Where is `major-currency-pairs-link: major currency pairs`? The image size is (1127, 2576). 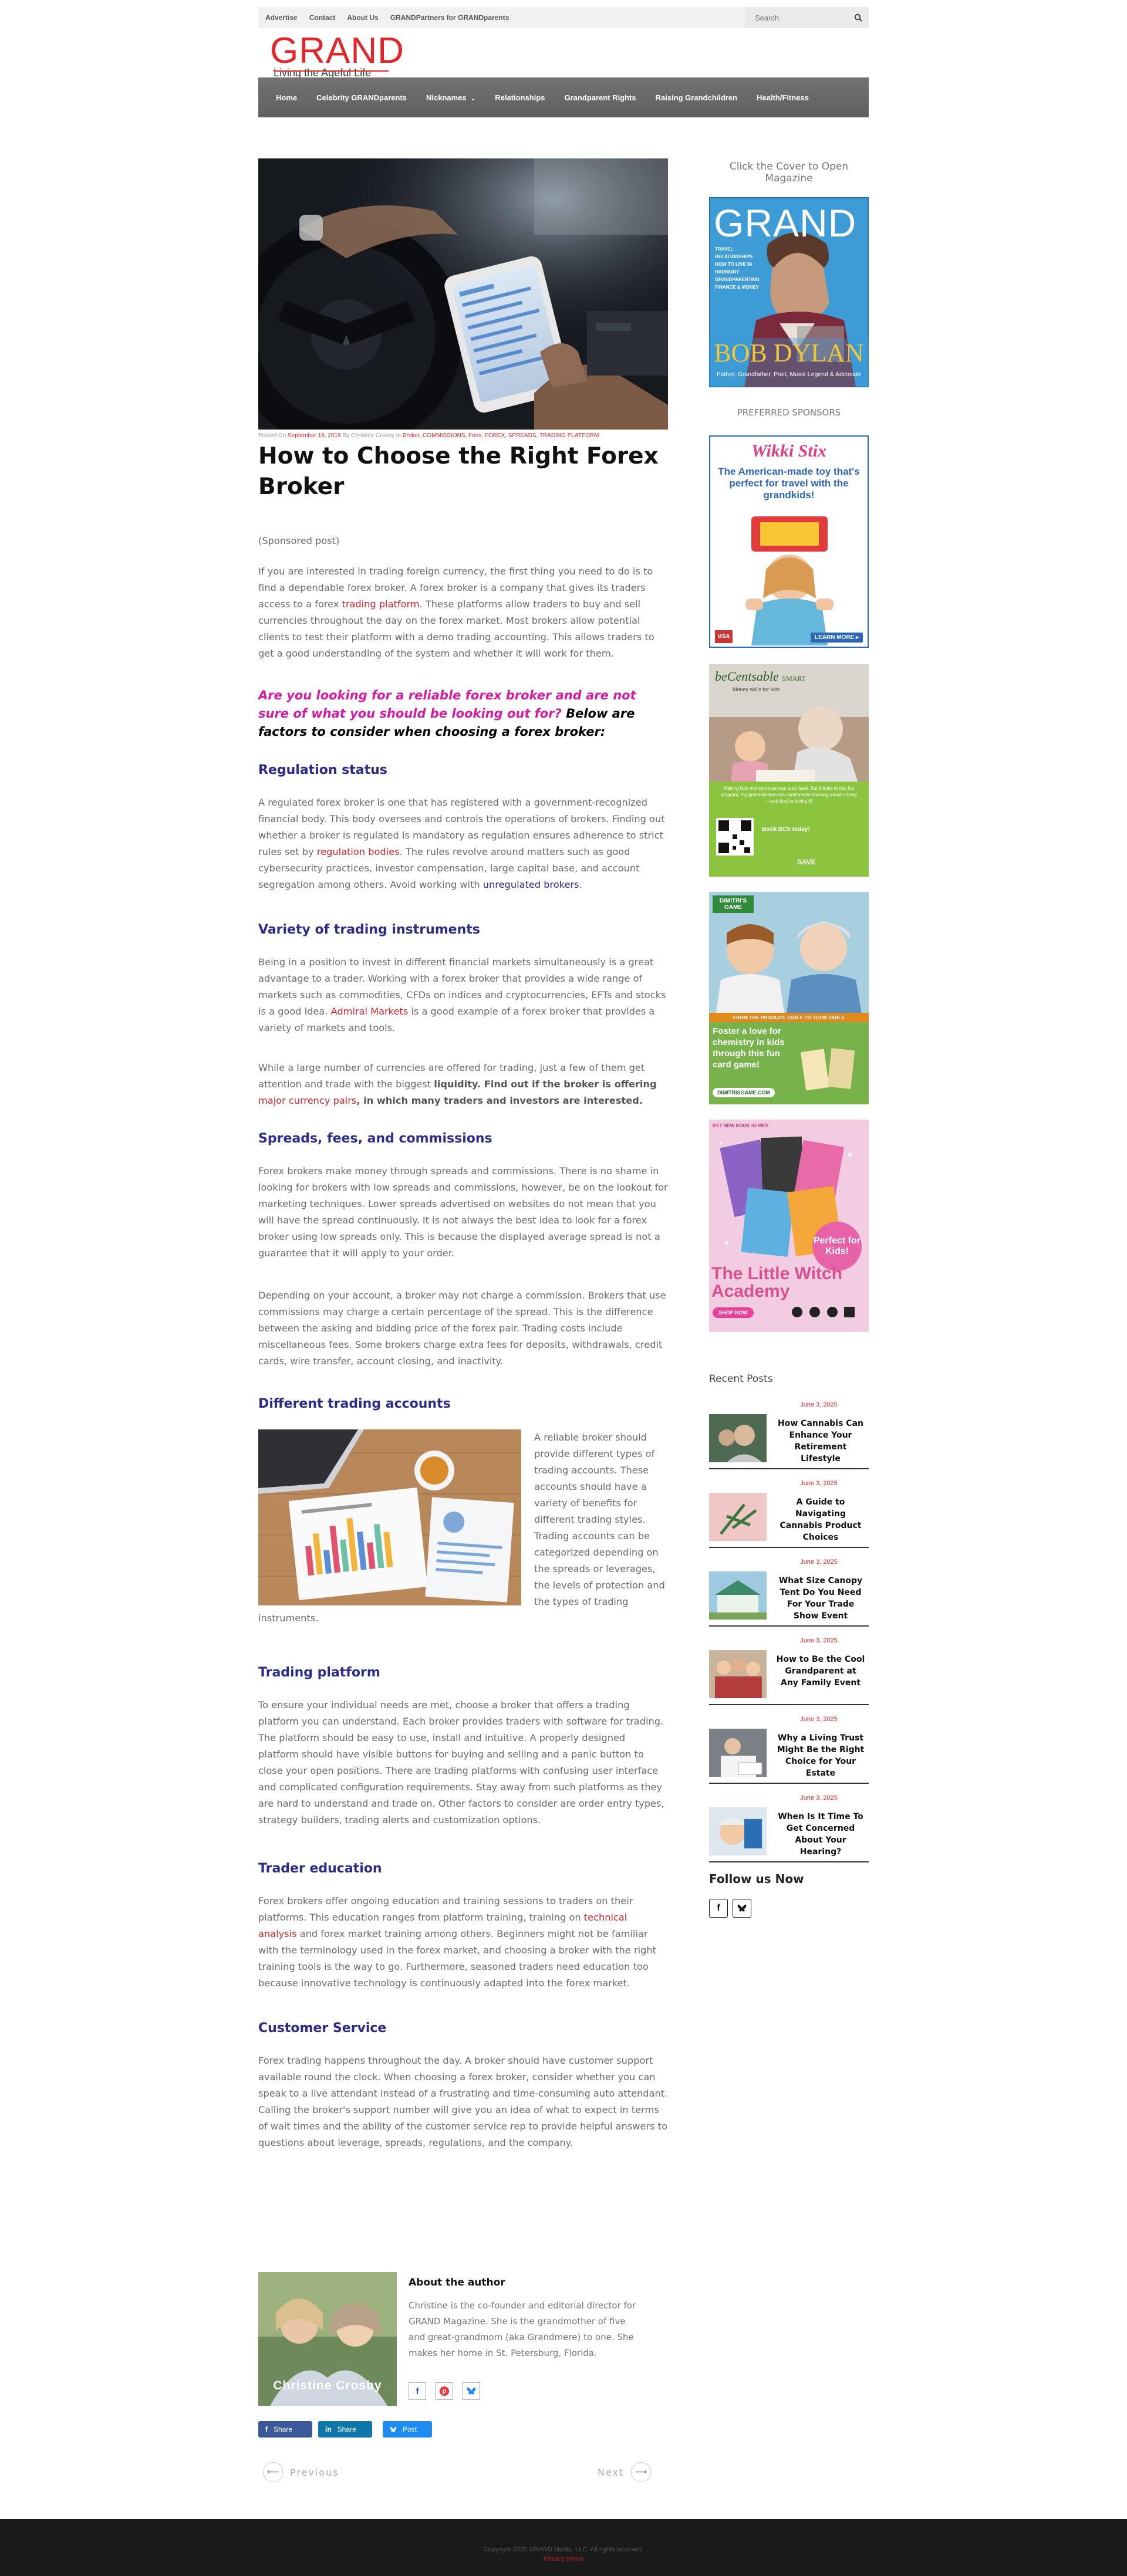
major-currency-pairs-link: major currency pairs is located at coordinates (307, 1100).